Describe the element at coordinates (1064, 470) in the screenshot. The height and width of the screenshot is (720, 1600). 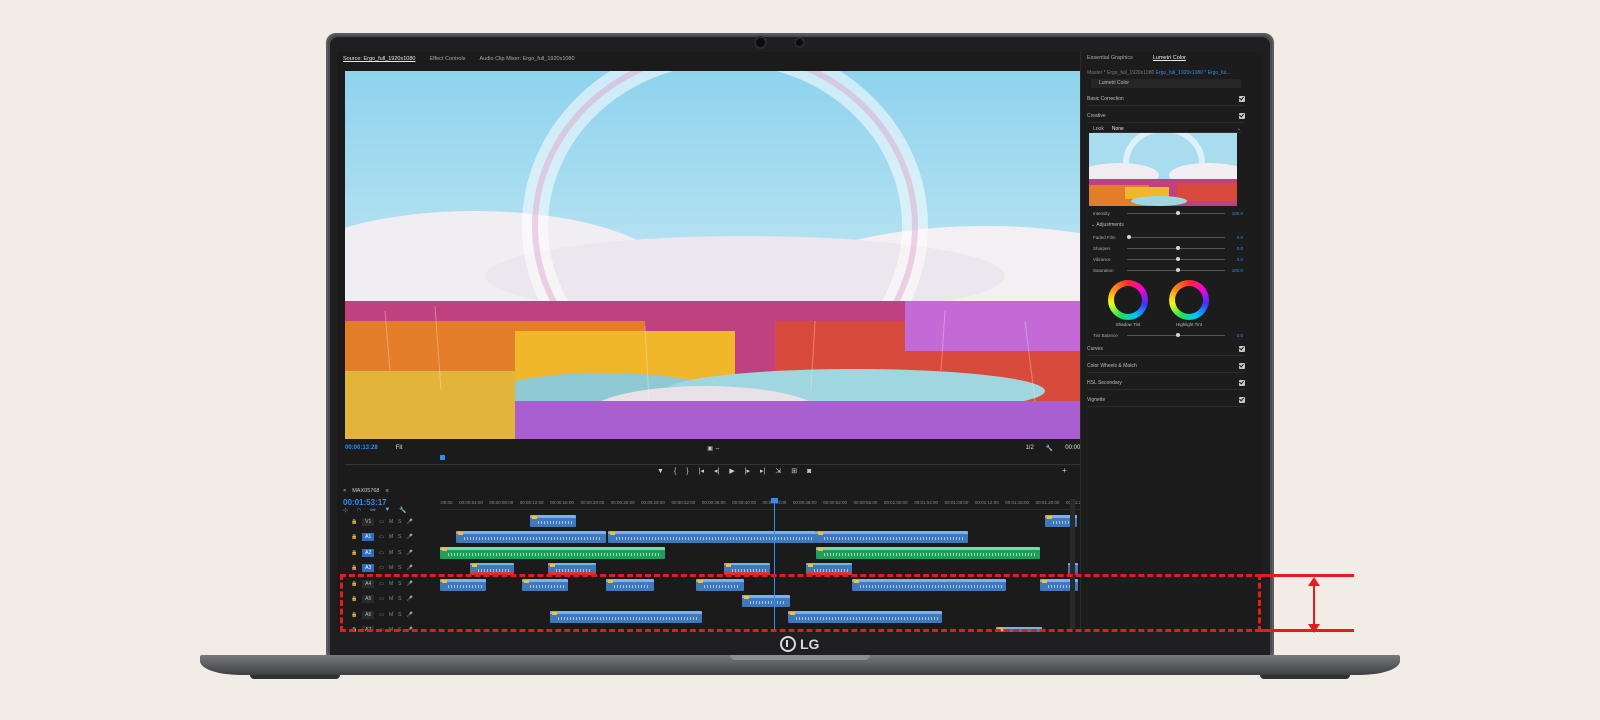
I see `add-icon: +` at that location.